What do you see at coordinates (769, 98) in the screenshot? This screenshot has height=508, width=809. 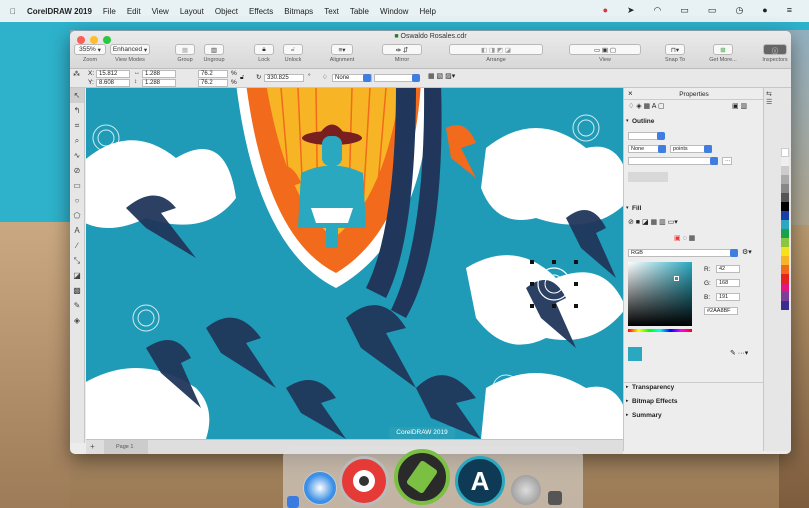 I see `docker-tabs-icon: ⇆ ☰` at bounding box center [769, 98].